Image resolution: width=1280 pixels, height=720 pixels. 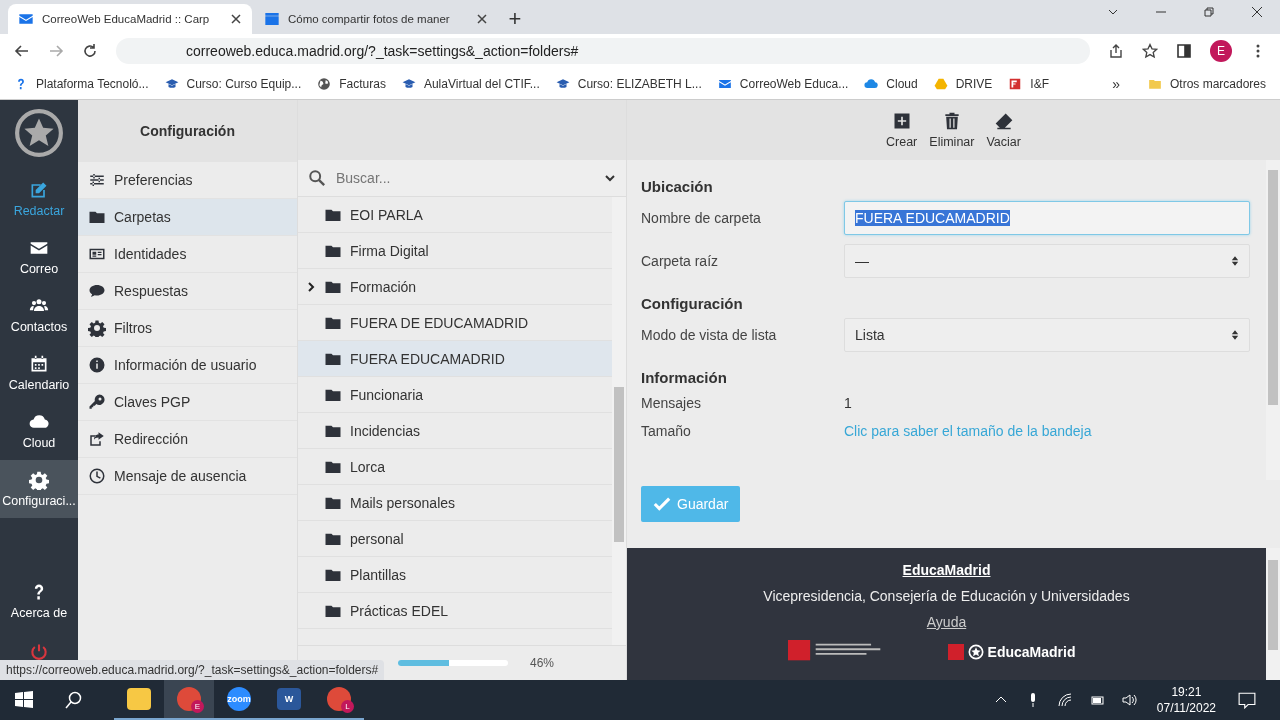 What do you see at coordinates (515, 19) in the screenshot?
I see `new-tab-button: +` at bounding box center [515, 19].